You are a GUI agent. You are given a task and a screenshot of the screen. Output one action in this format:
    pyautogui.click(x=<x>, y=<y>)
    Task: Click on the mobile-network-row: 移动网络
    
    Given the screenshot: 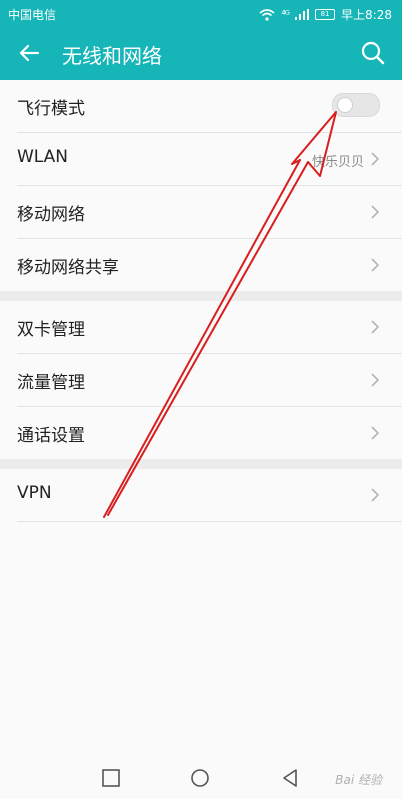 What is the action you would take?
    pyautogui.click(x=209, y=212)
    